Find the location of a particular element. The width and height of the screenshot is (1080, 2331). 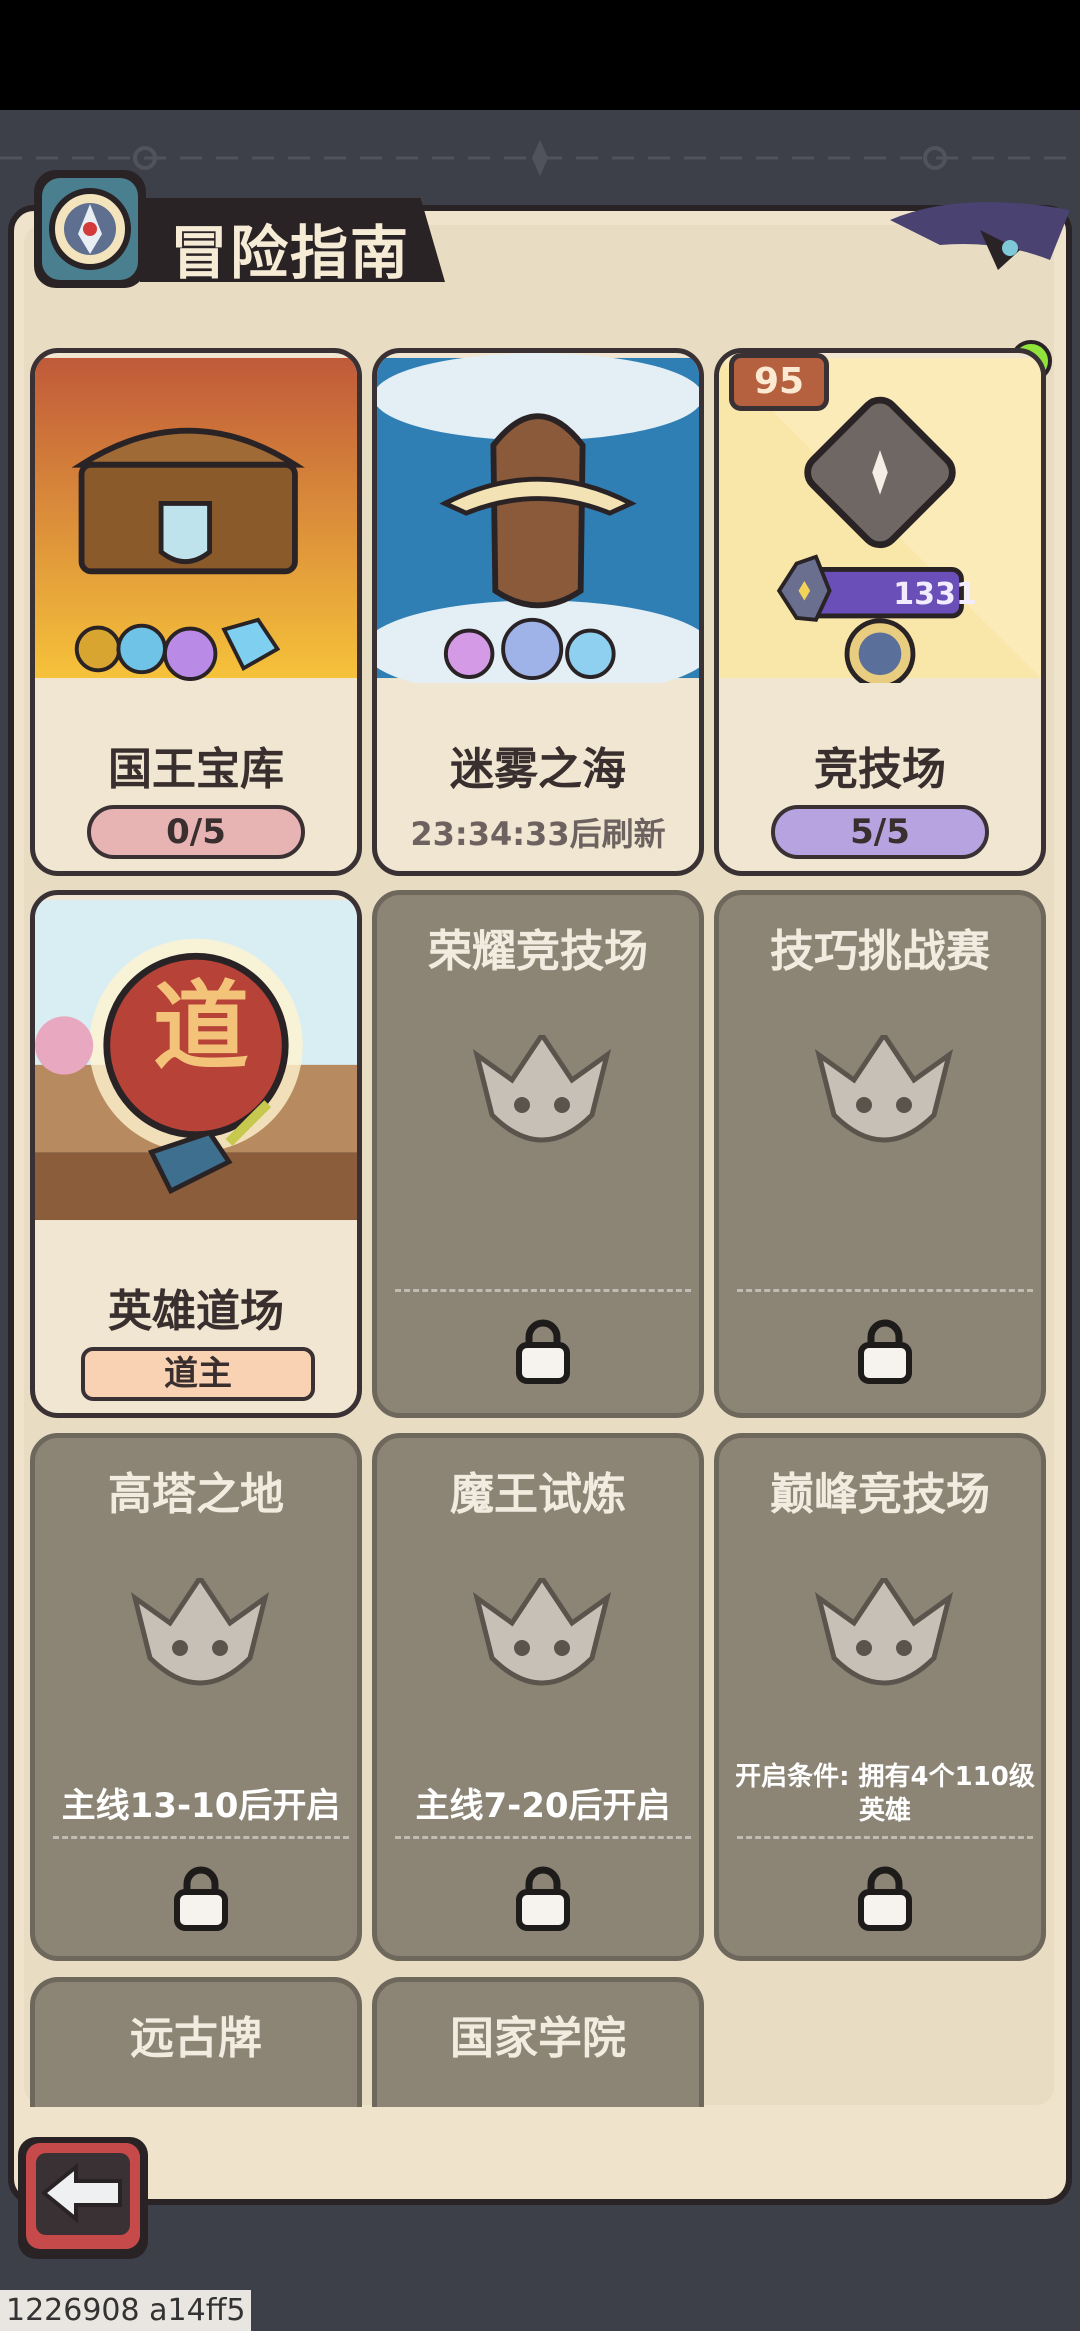

rank-badge: 95 is located at coordinates (779, 382).